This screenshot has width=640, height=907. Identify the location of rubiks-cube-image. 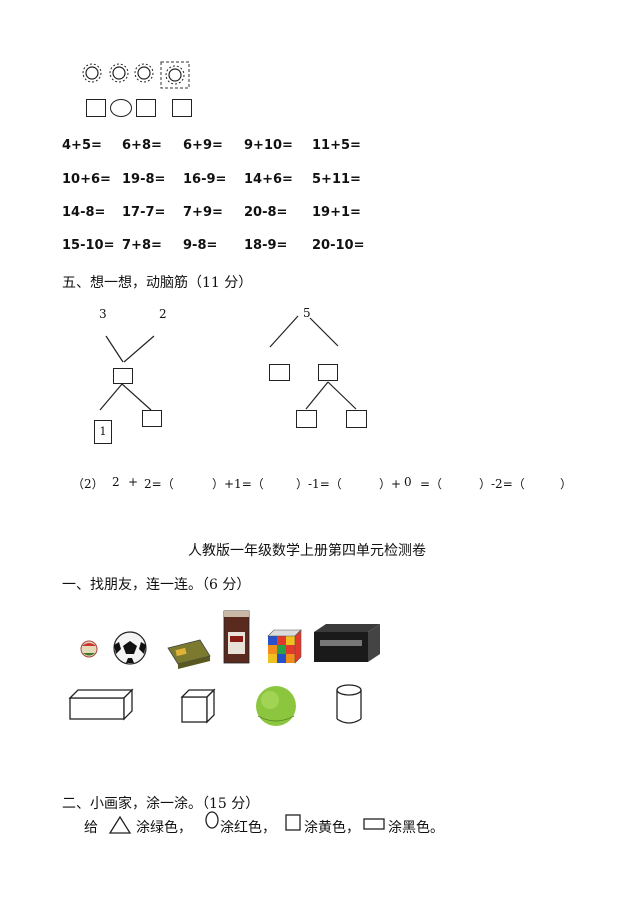
(284, 646).